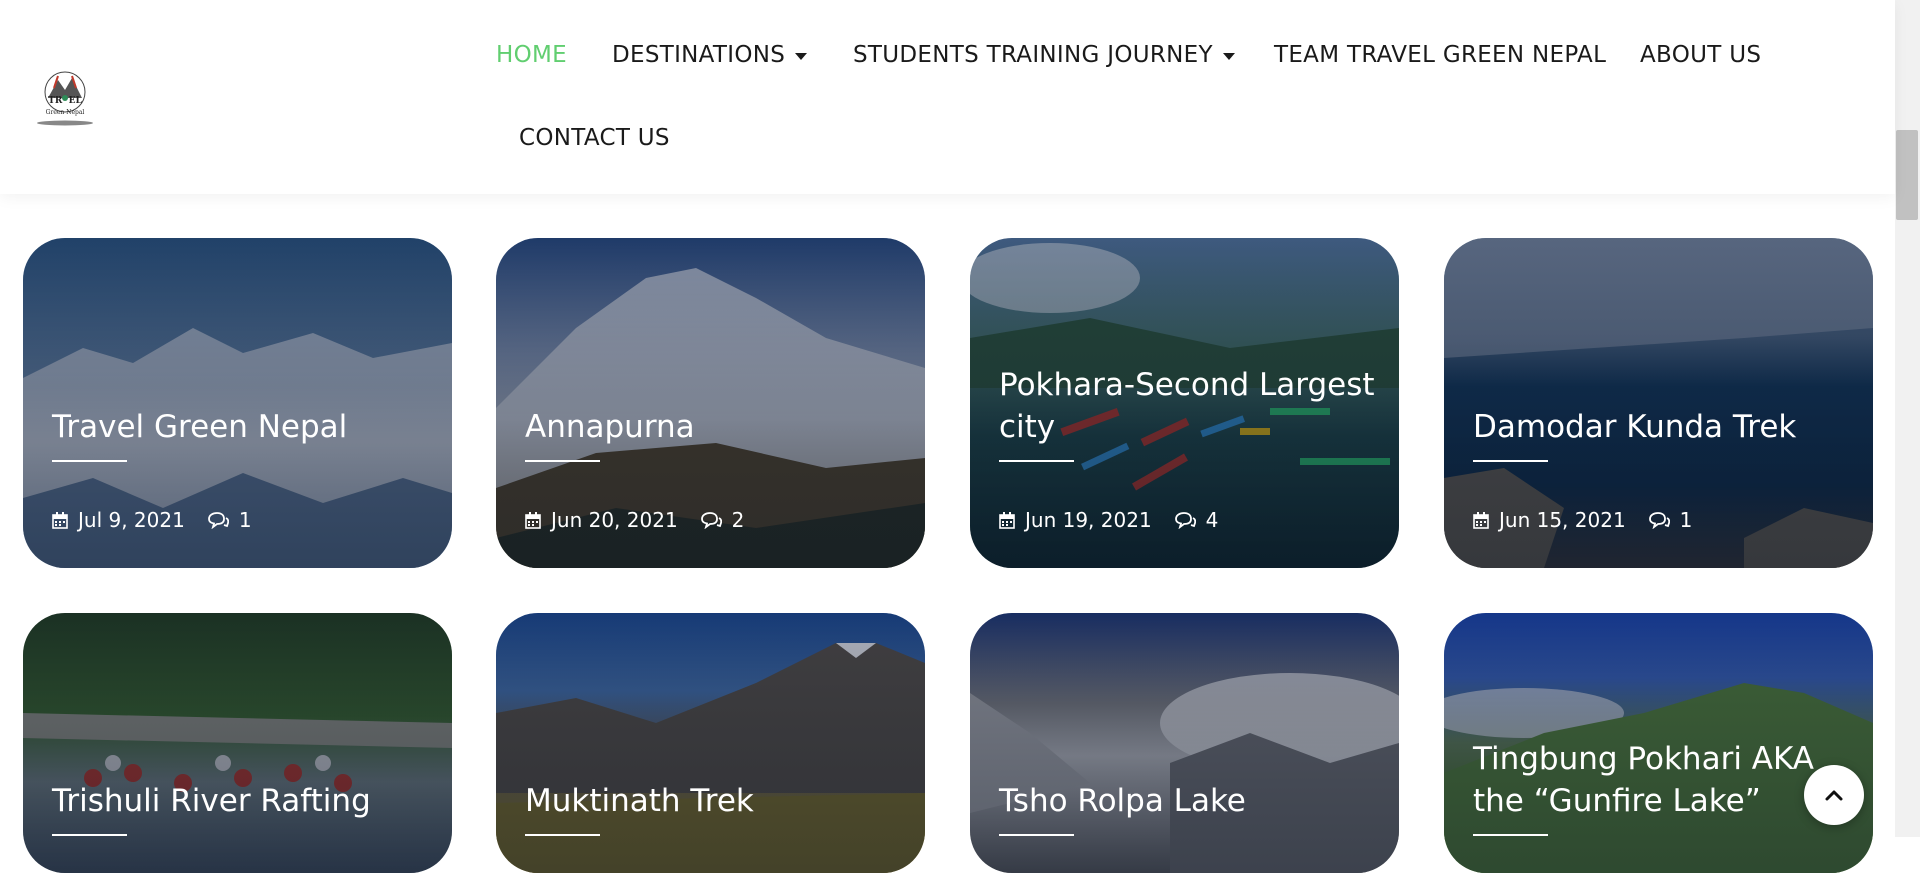 This screenshot has width=1920, height=873. I want to click on svg-text: TR EL, so click(65, 101).